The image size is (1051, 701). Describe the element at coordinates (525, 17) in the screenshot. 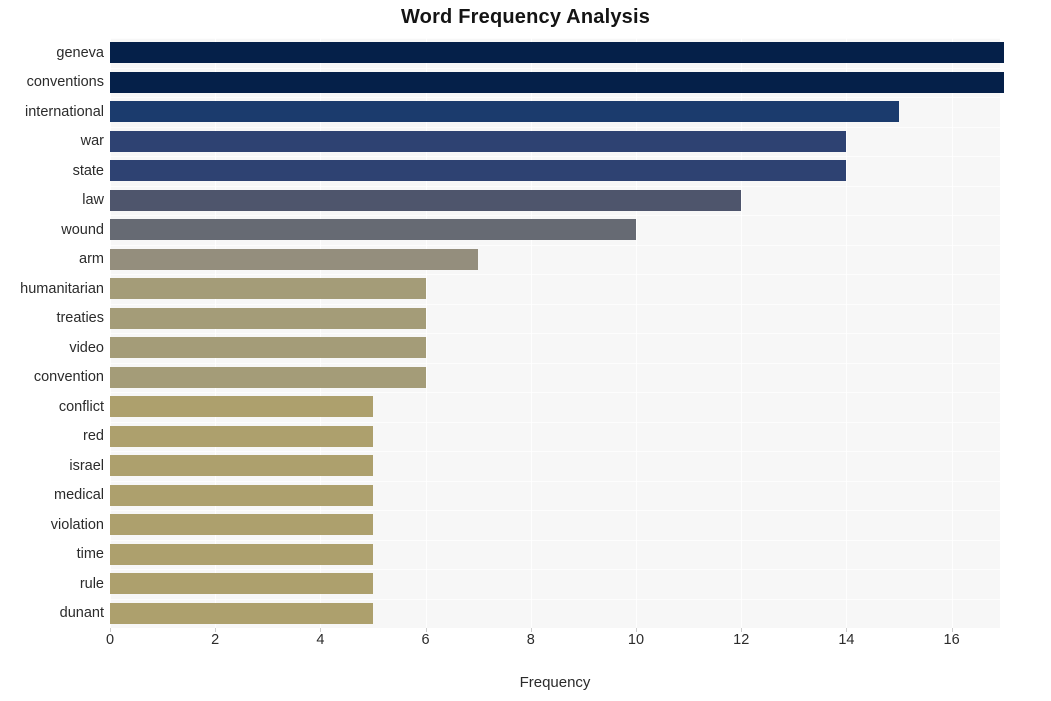

I see `page-title: Word Frequency Analysis` at that location.